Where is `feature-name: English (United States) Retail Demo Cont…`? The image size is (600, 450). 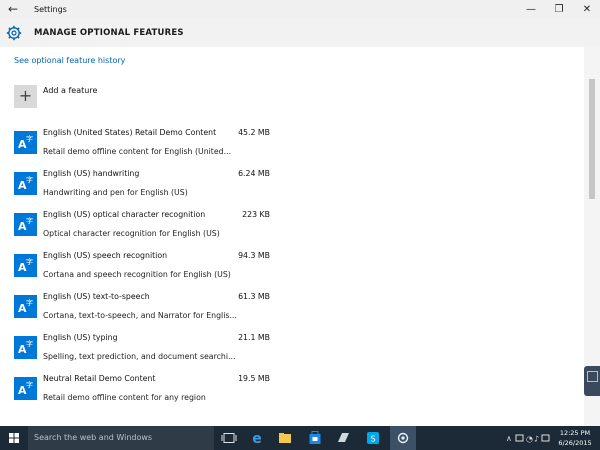 feature-name: English (United States) Retail Demo Cont… is located at coordinates (130, 132).